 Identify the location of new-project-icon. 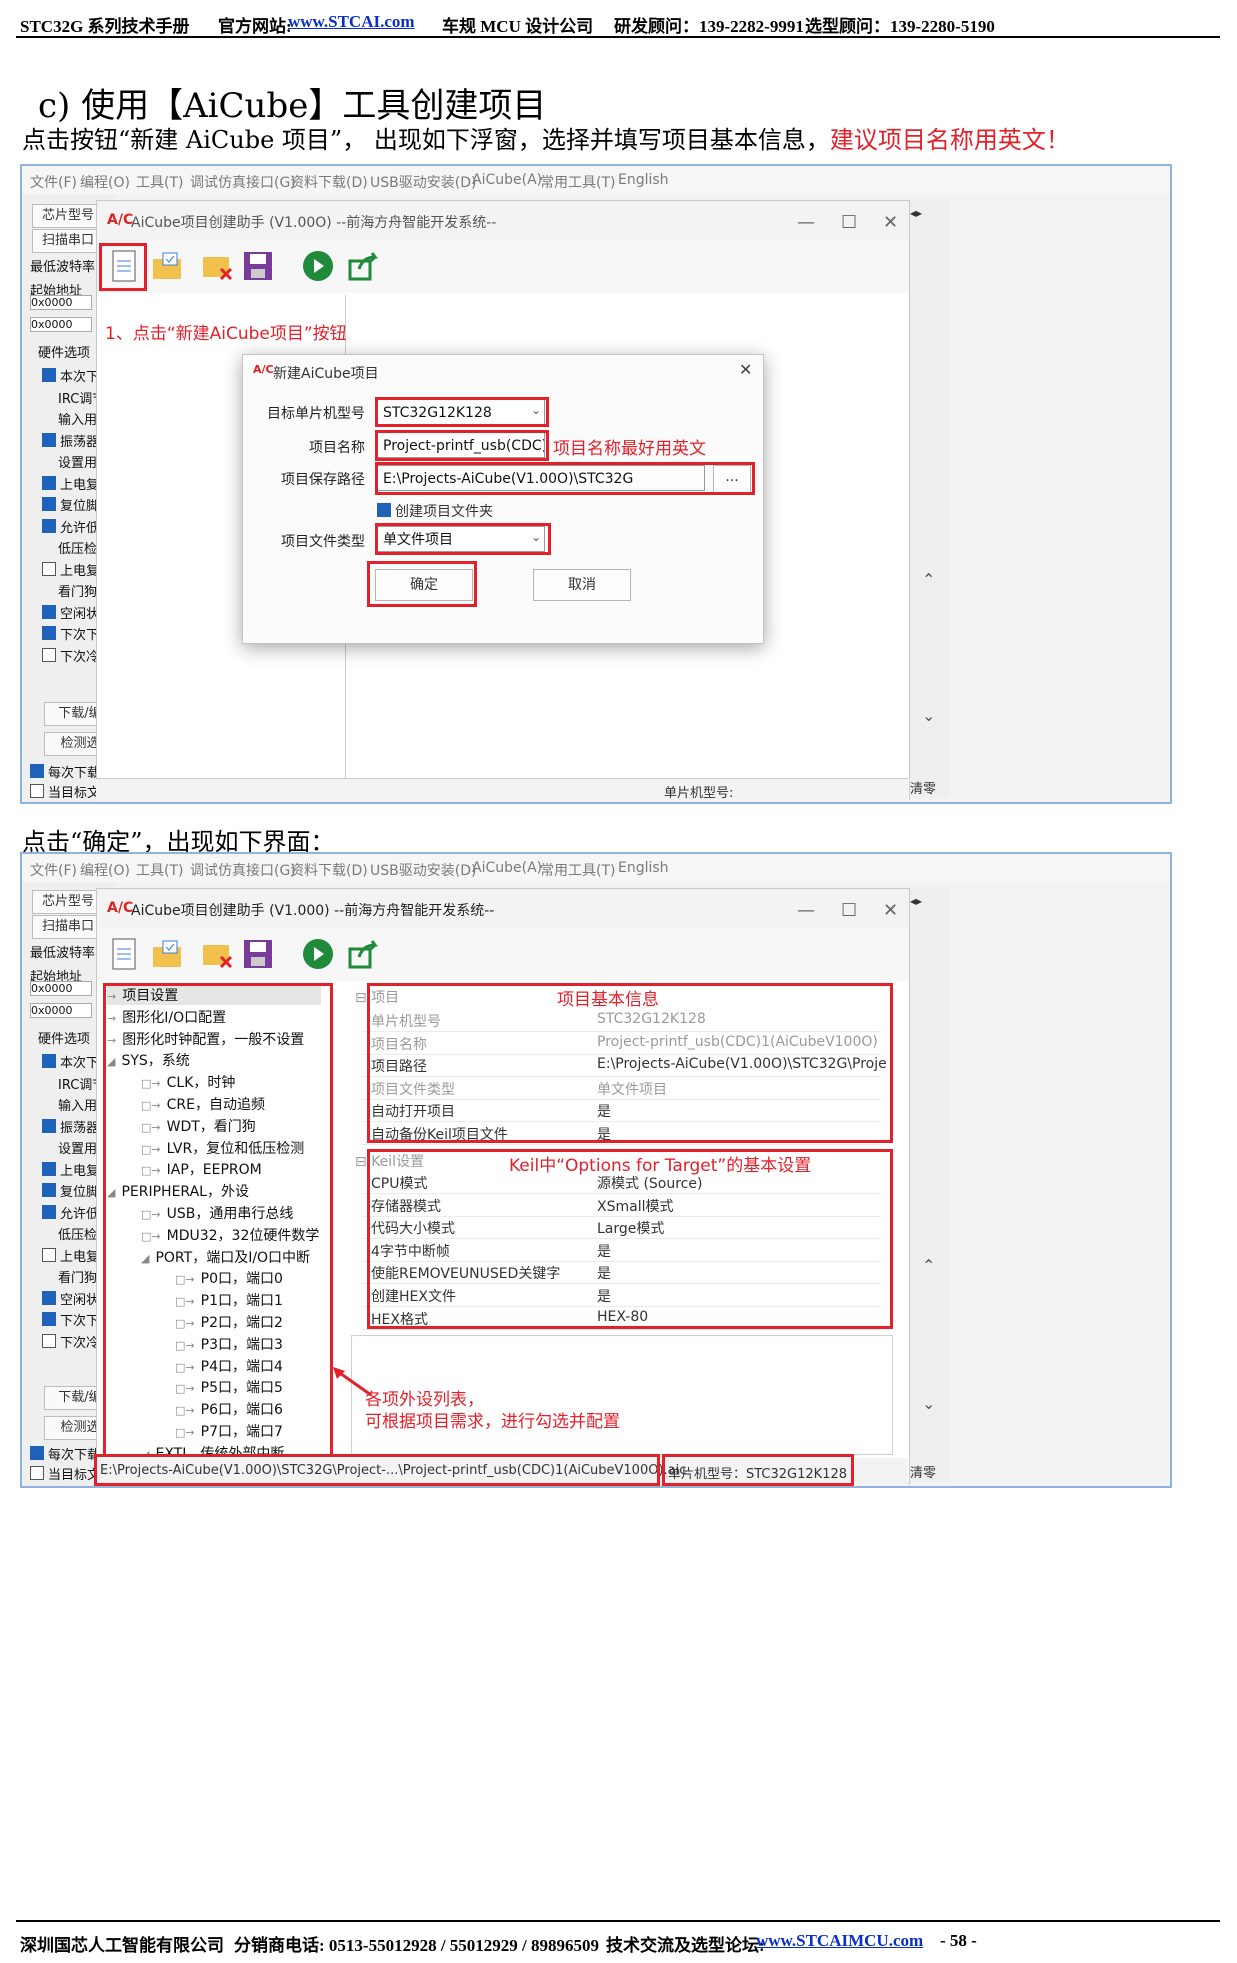
(124, 954).